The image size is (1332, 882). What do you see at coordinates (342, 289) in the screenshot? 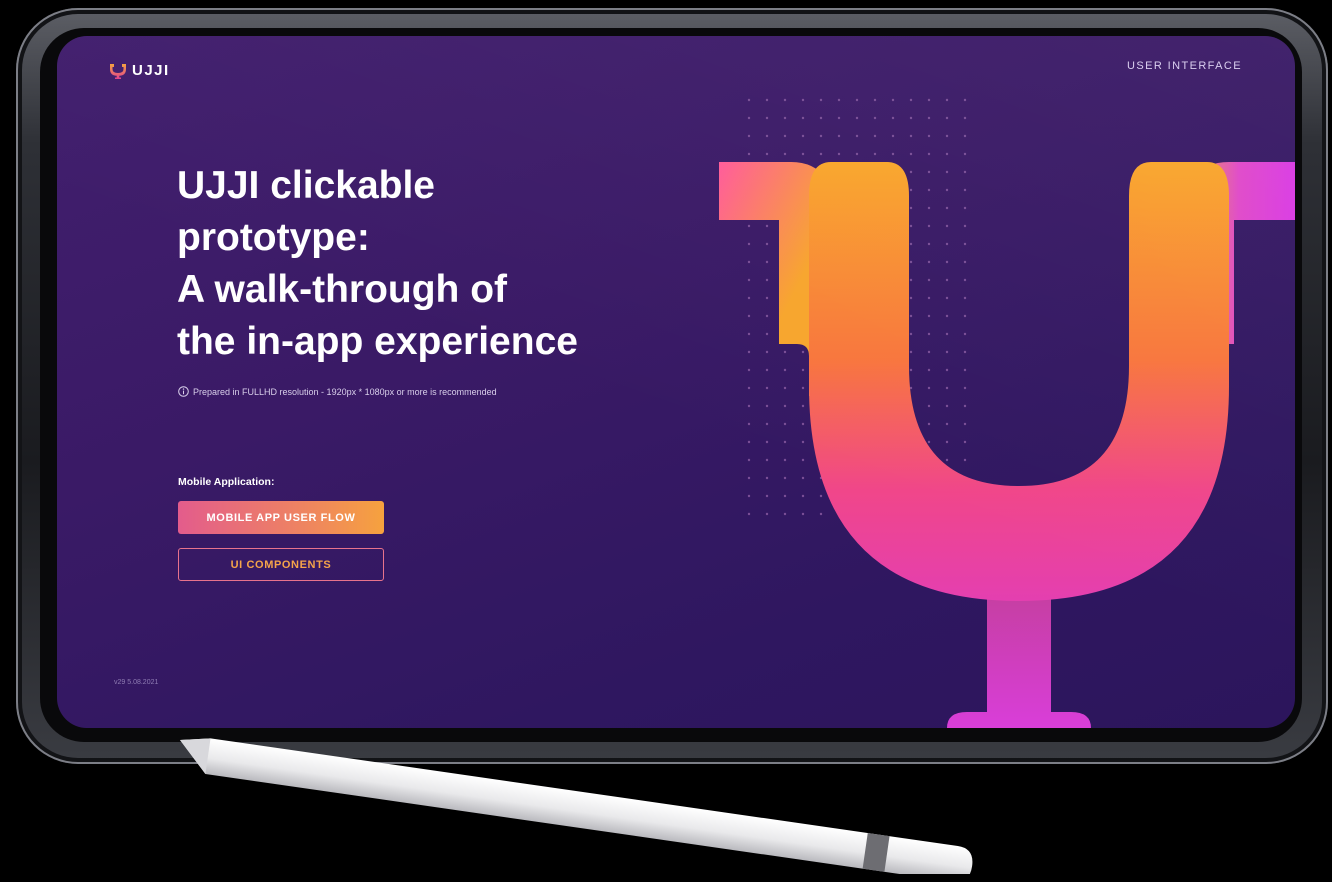
I see `headline-line: A walk-through of` at bounding box center [342, 289].